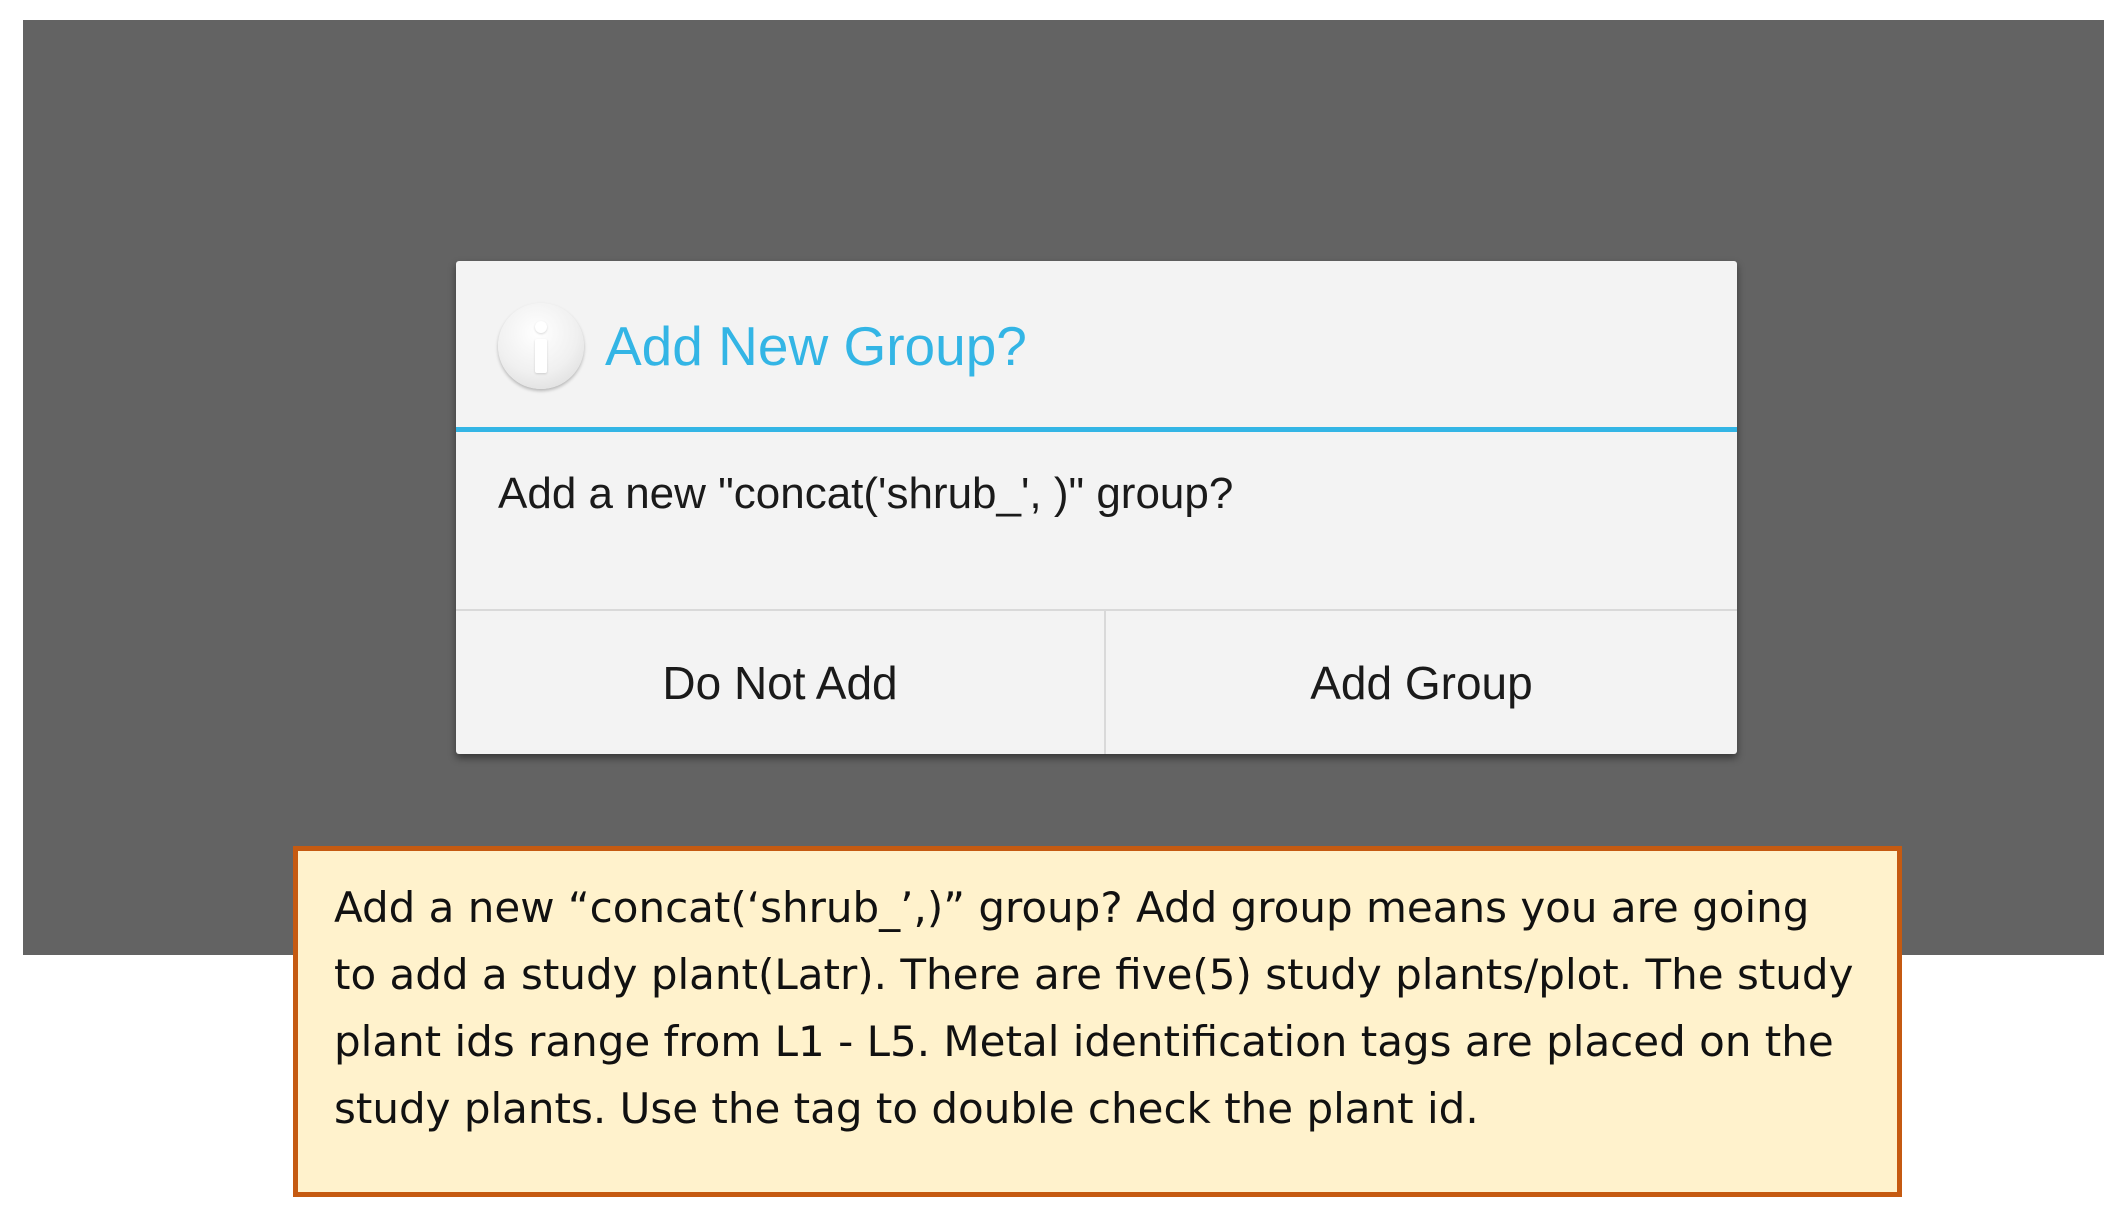 Image resolution: width=2124 pixels, height=1226 pixels. I want to click on dialog-message: Add a new "concat('shrub_', )" group?, so click(866, 493).